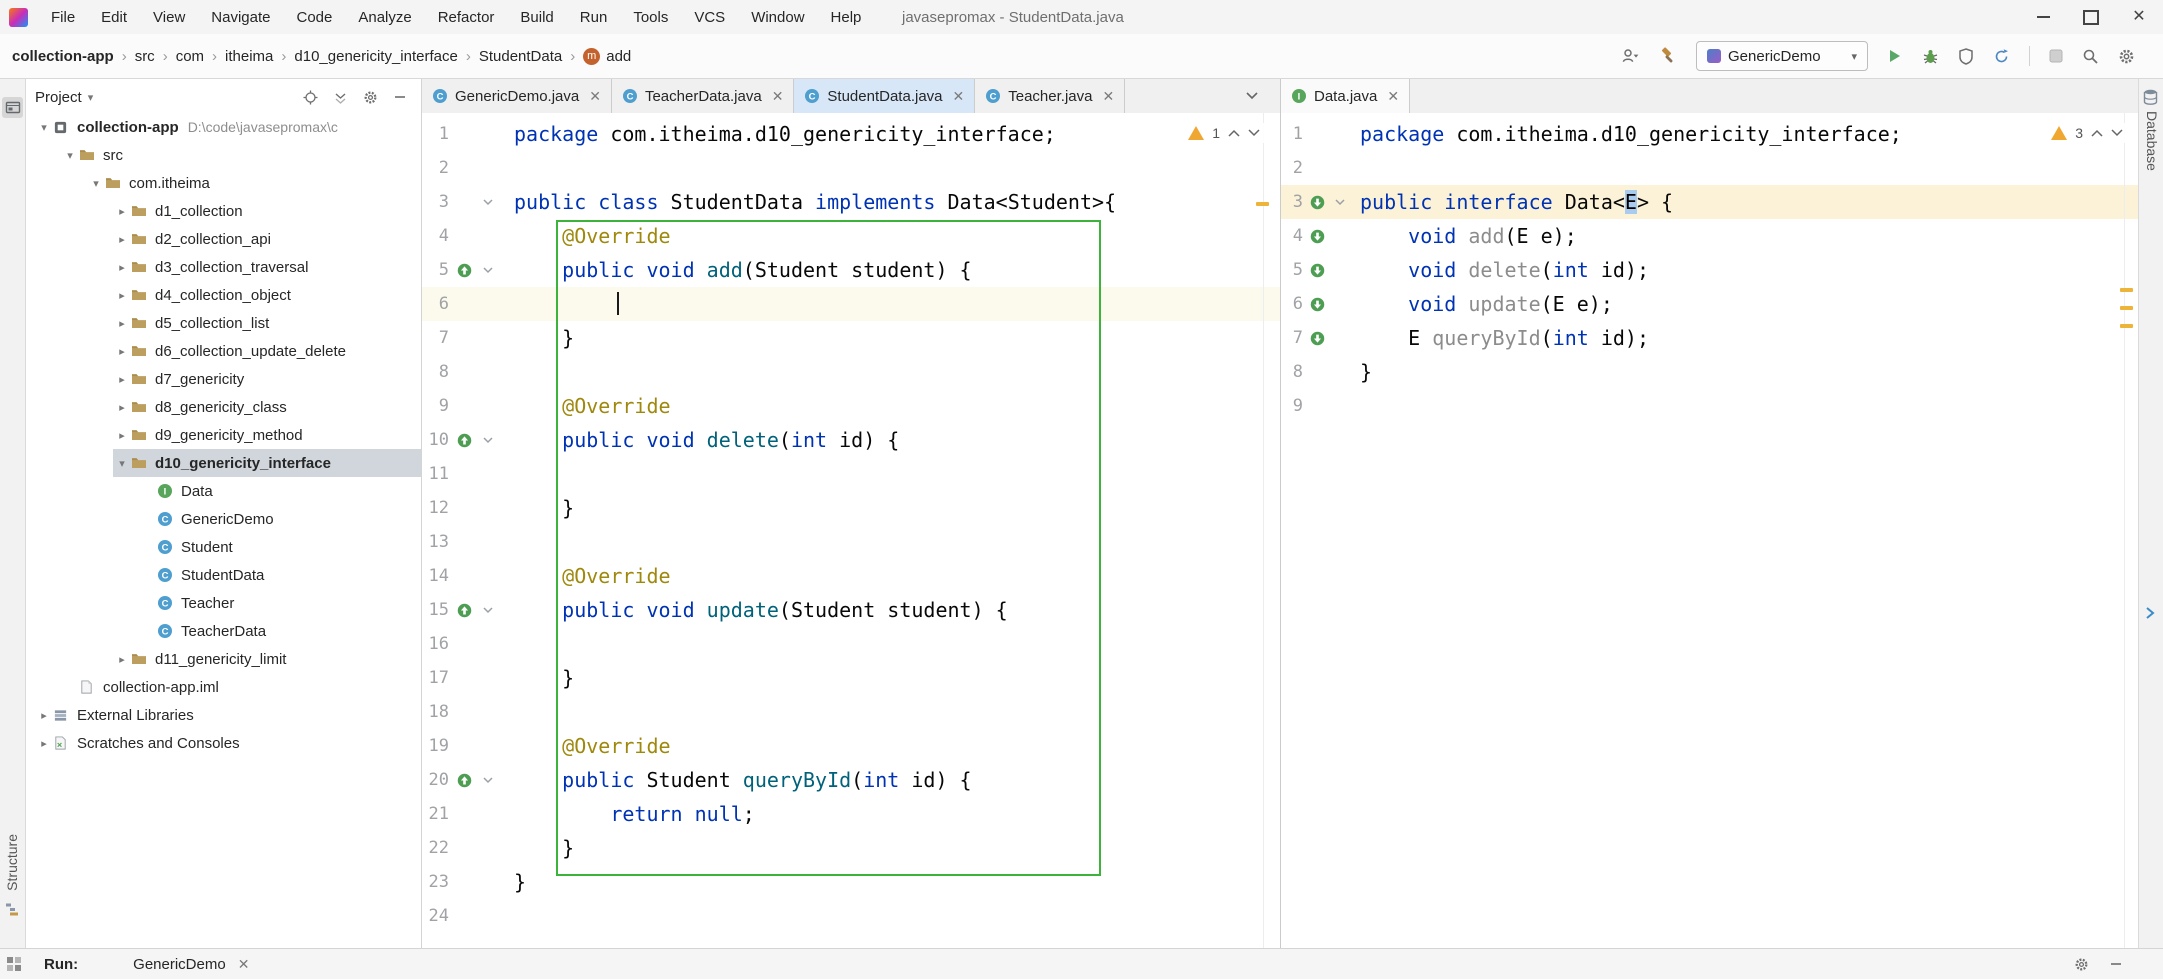 The image size is (2163, 979). What do you see at coordinates (435, 780) in the screenshot?
I see `line-number: 20` at bounding box center [435, 780].